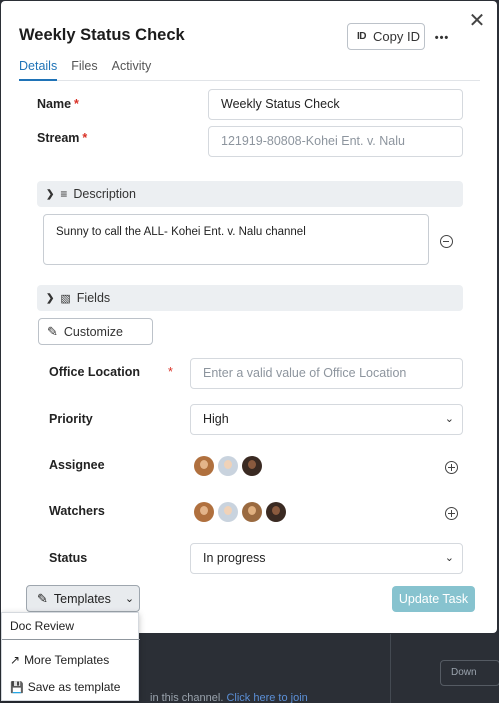 Image resolution: width=499 pixels, height=703 pixels. Describe the element at coordinates (15, 660) in the screenshot. I see `arrow-up-right-icon: ↗` at that location.